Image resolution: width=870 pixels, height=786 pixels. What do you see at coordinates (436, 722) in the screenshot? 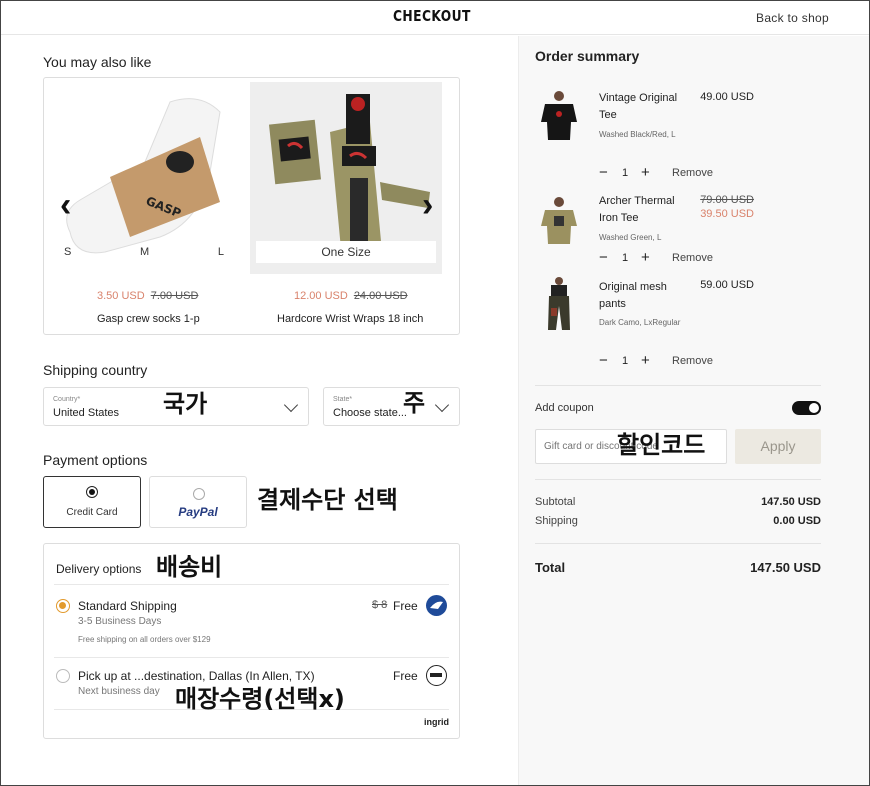
I see `ingrid-logo: ingrid` at bounding box center [436, 722].